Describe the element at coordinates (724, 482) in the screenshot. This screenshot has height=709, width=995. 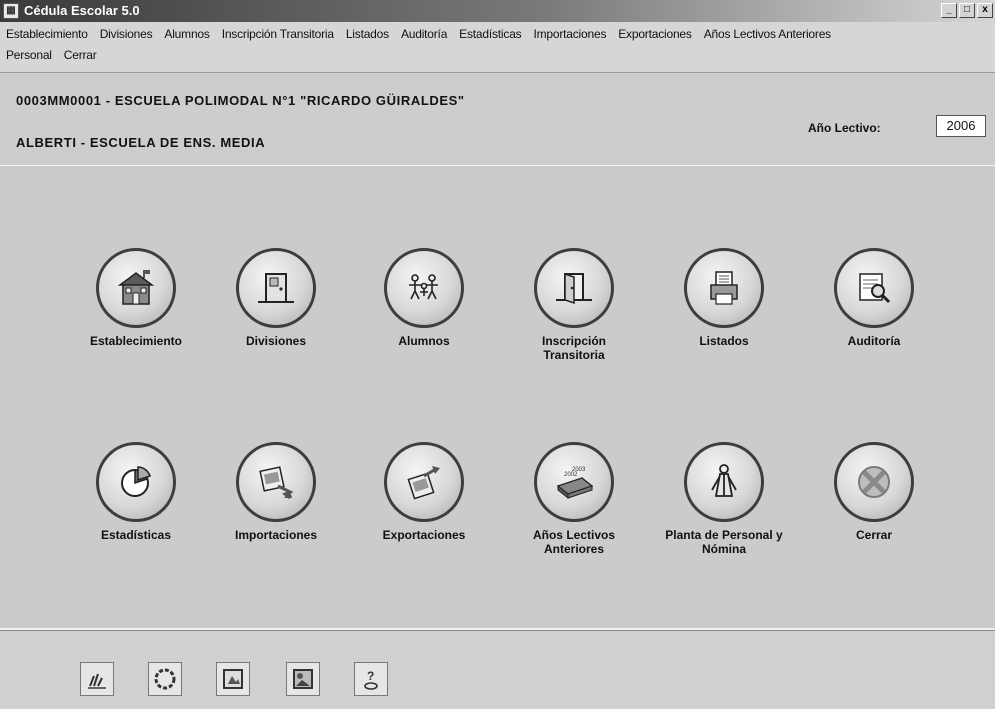
I see `person-icon` at that location.